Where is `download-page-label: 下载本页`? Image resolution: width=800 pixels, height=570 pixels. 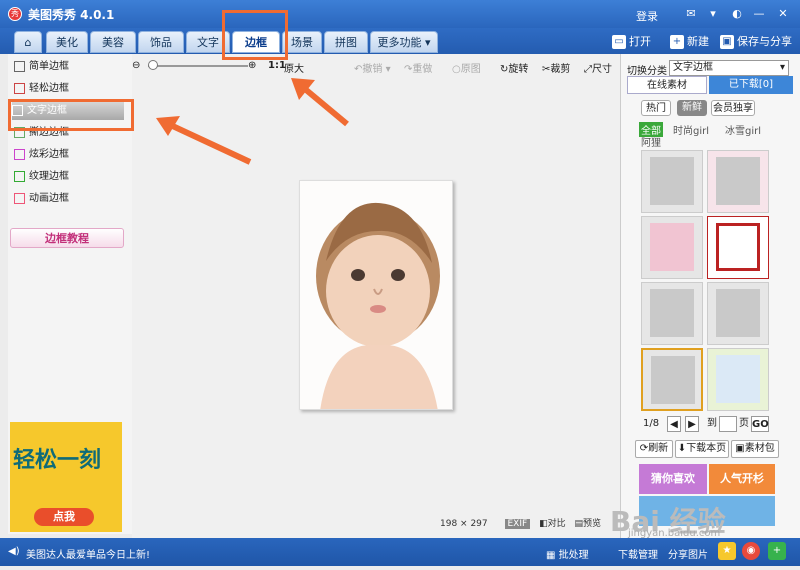 download-page-label: 下载本页 is located at coordinates (706, 448).